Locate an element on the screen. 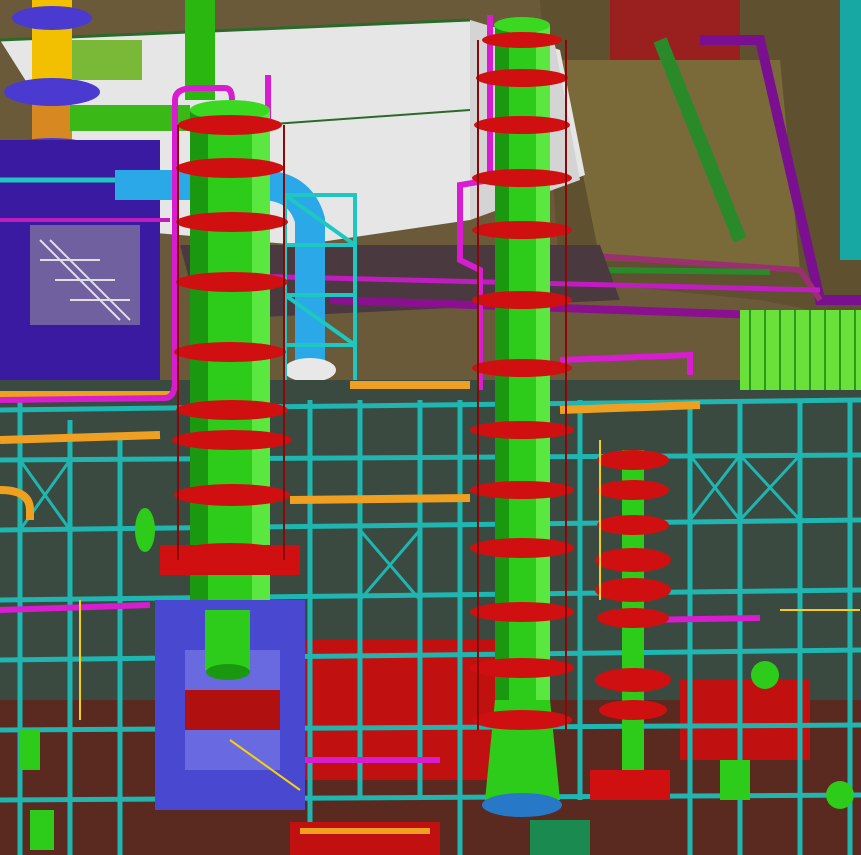 This screenshot has width=861, height=855. red-floor-zone-right is located at coordinates (745, 720).